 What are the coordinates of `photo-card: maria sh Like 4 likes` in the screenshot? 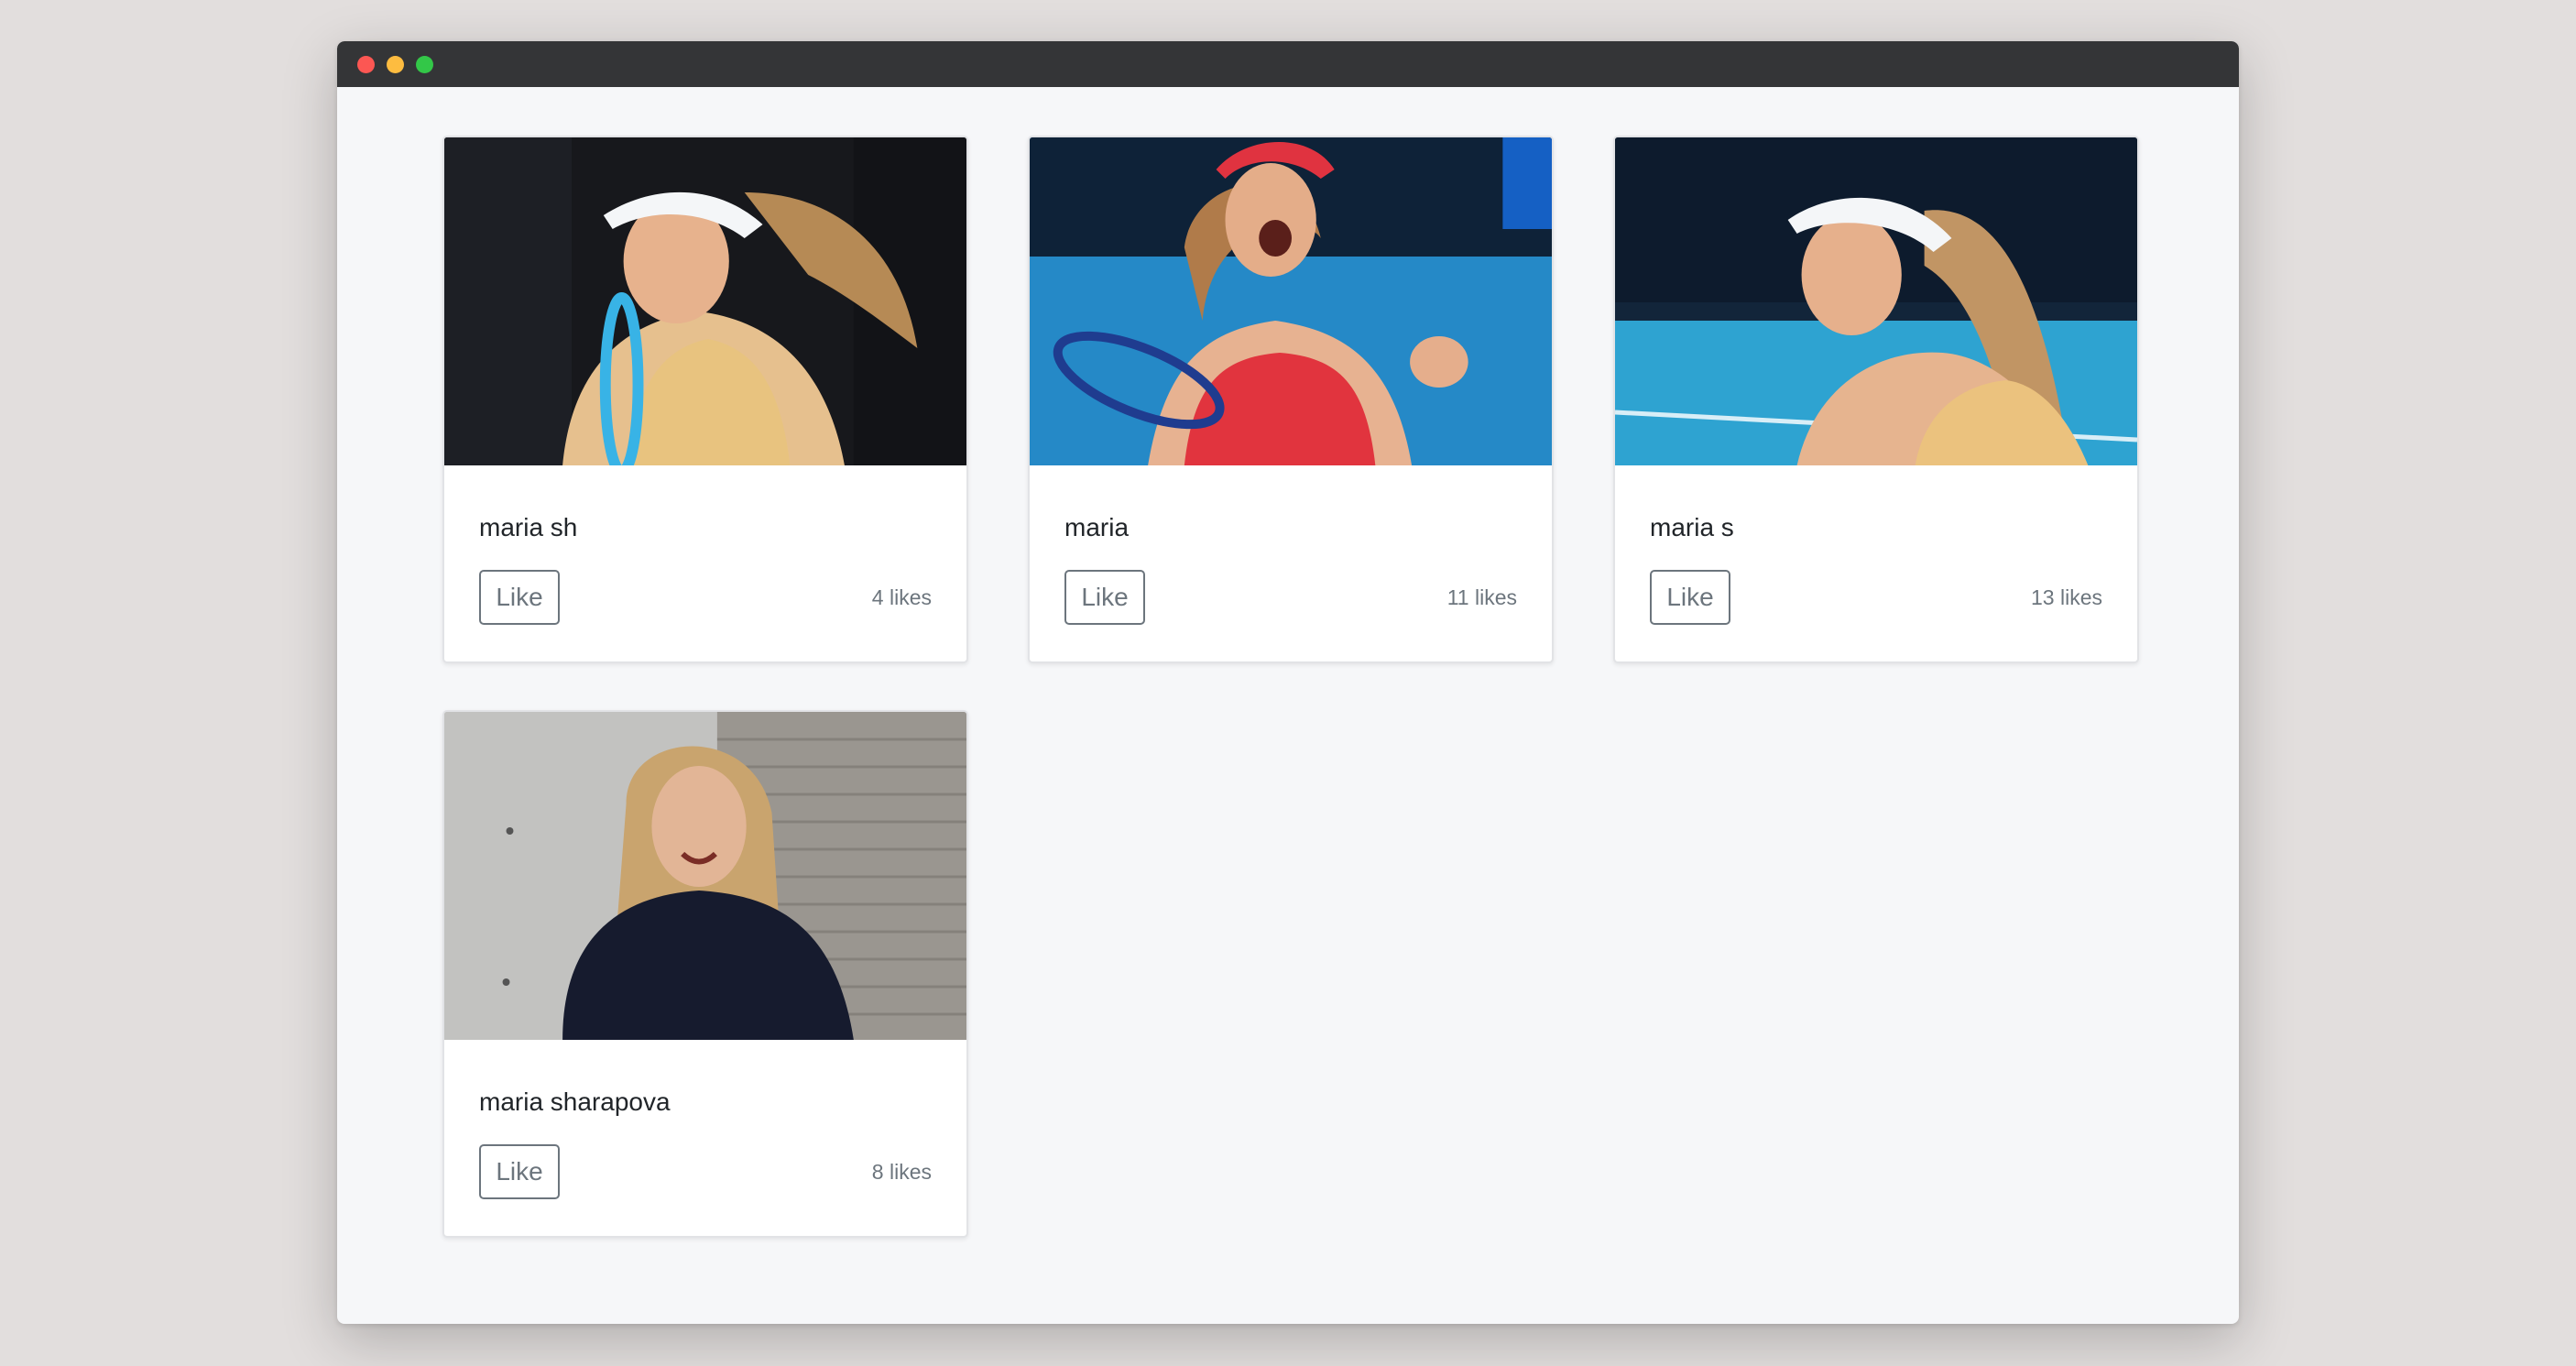 It's located at (705, 399).